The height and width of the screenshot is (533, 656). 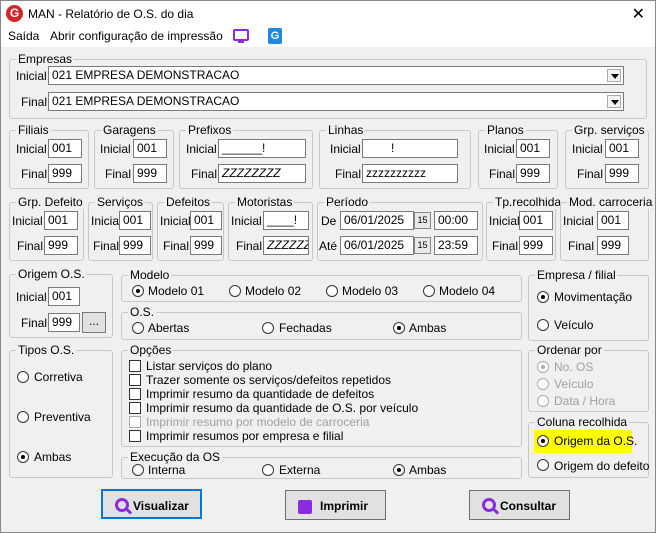 What do you see at coordinates (23, 36) in the screenshot?
I see `menu-saida: Saída` at bounding box center [23, 36].